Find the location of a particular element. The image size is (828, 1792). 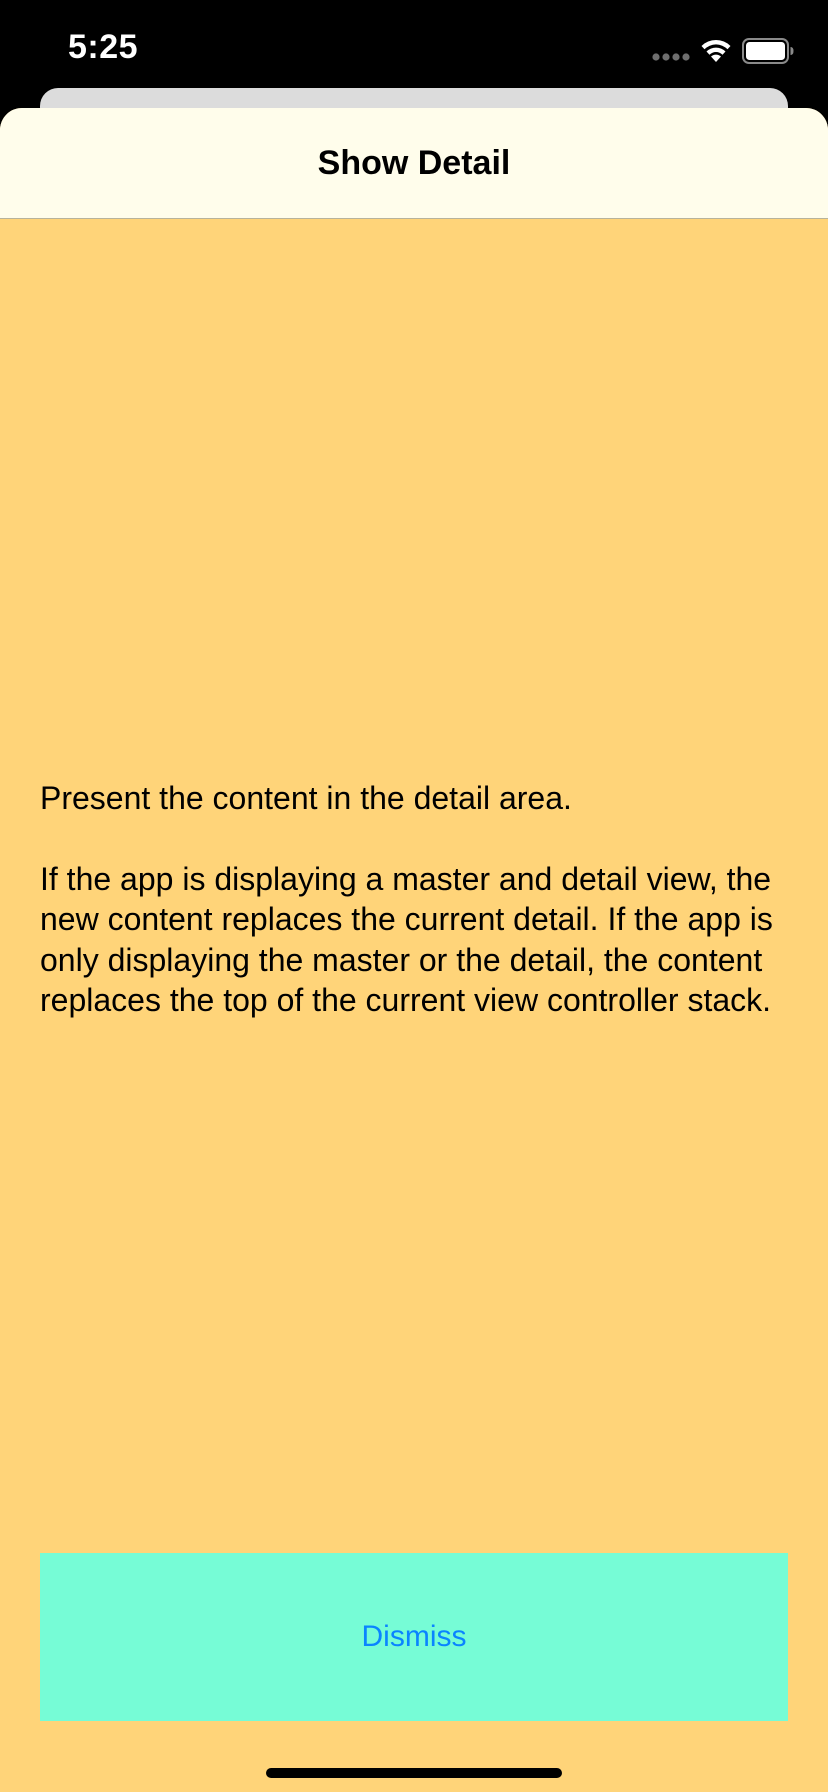

home-indicator is located at coordinates (414, 1773).